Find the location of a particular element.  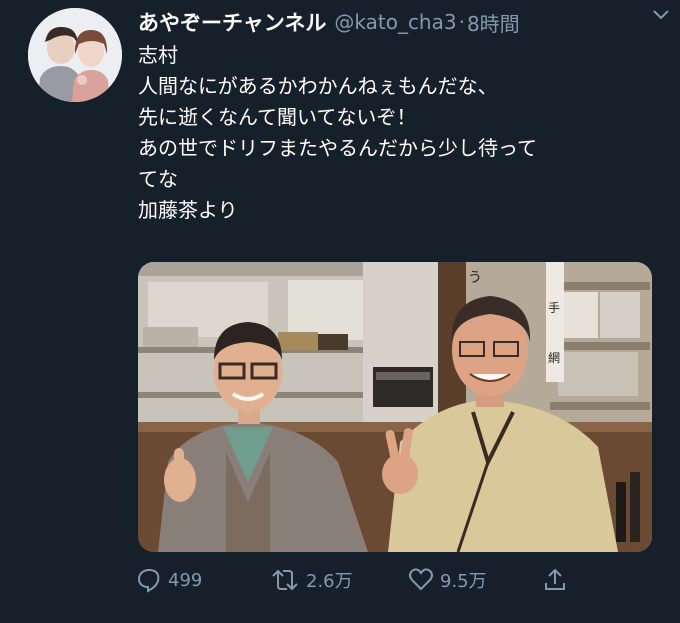

like-button: 9.5万 is located at coordinates (447, 580).